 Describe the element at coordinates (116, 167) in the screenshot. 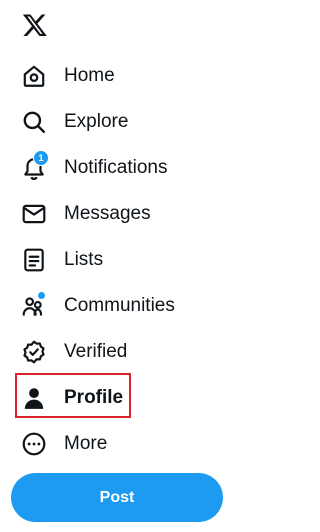

I see `nav-item-label: Notifications` at that location.